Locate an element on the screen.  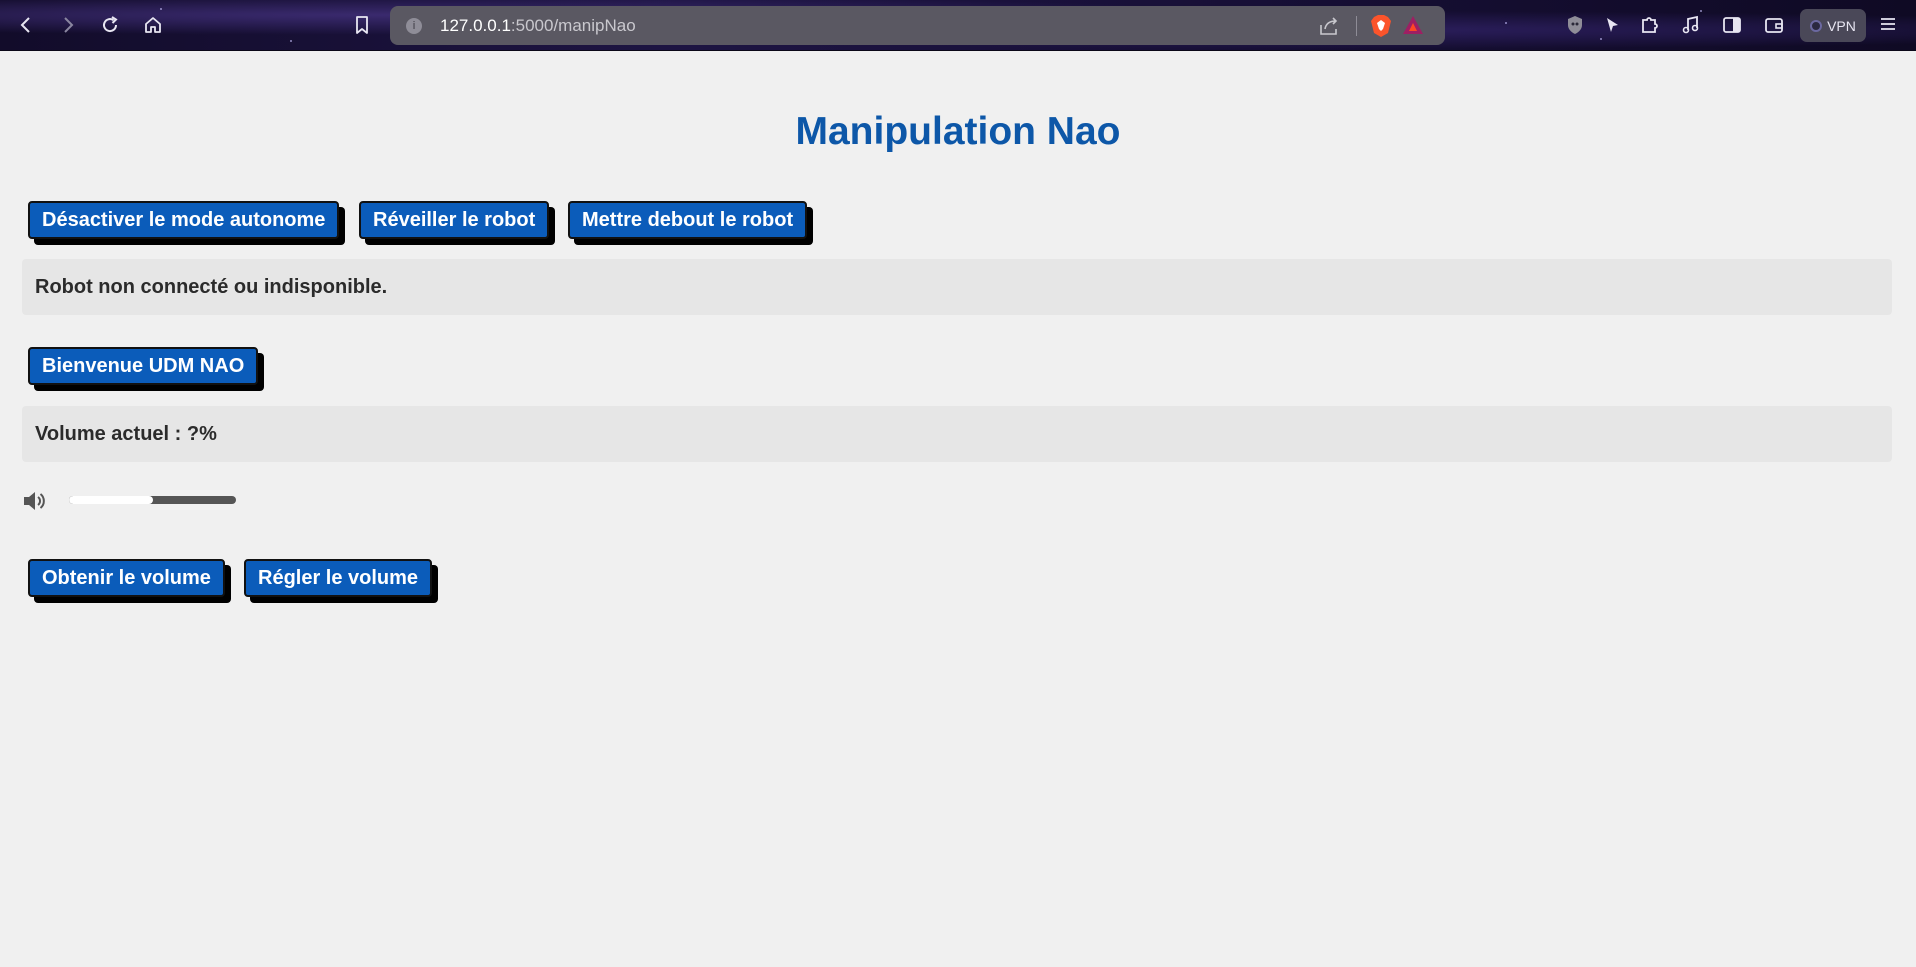
music-note-icon is located at coordinates (1691, 25).